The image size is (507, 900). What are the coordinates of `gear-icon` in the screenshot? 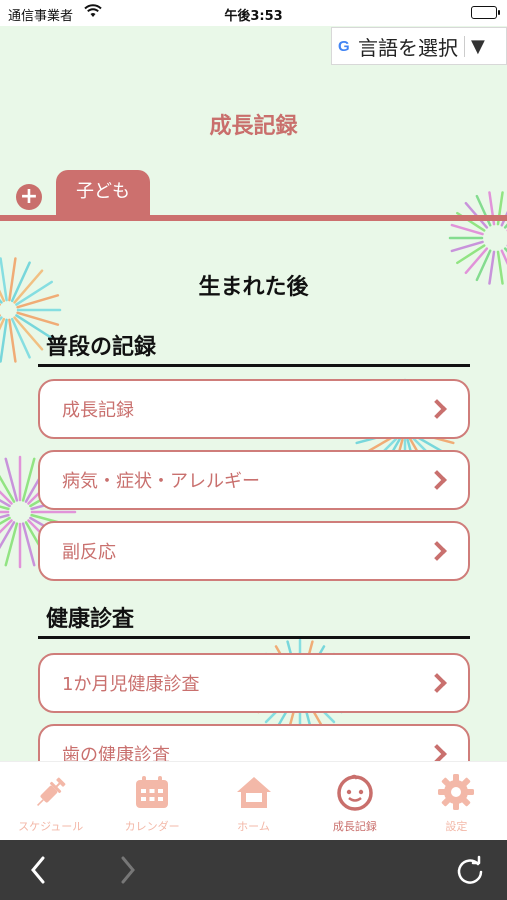 It's located at (456, 792).